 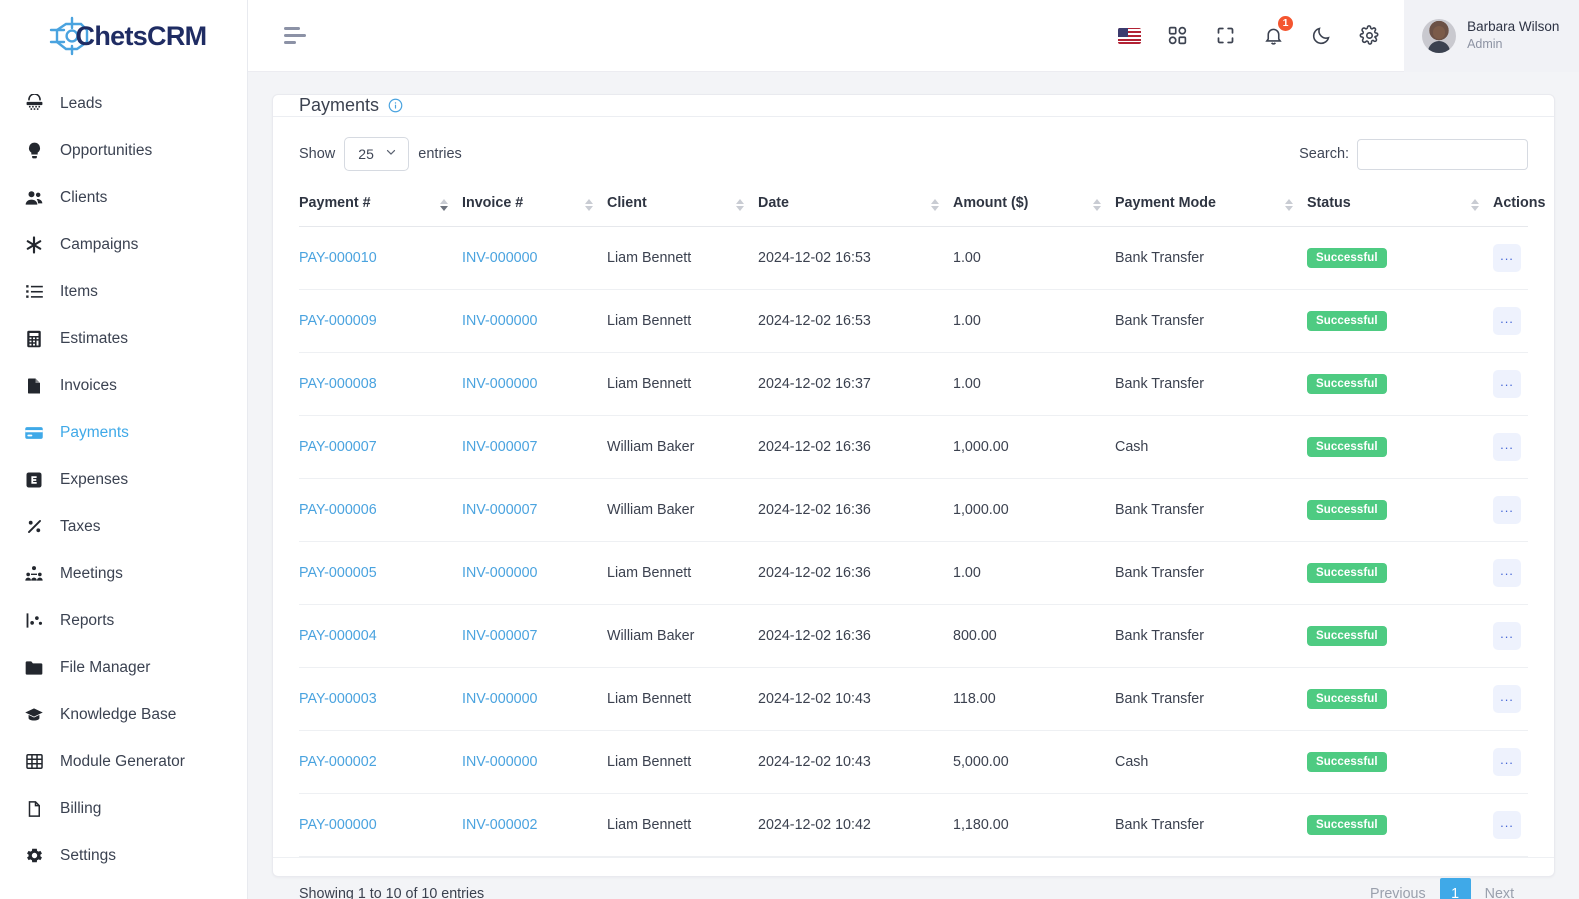 What do you see at coordinates (338, 636) in the screenshot?
I see `payment-link: PAY-000004` at bounding box center [338, 636].